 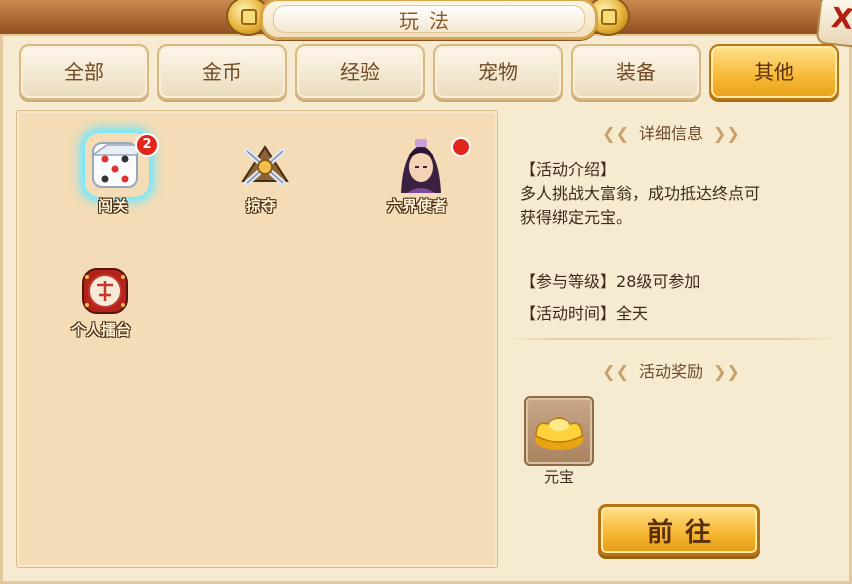 I want to click on window-title: 玩法, so click(x=429, y=21).